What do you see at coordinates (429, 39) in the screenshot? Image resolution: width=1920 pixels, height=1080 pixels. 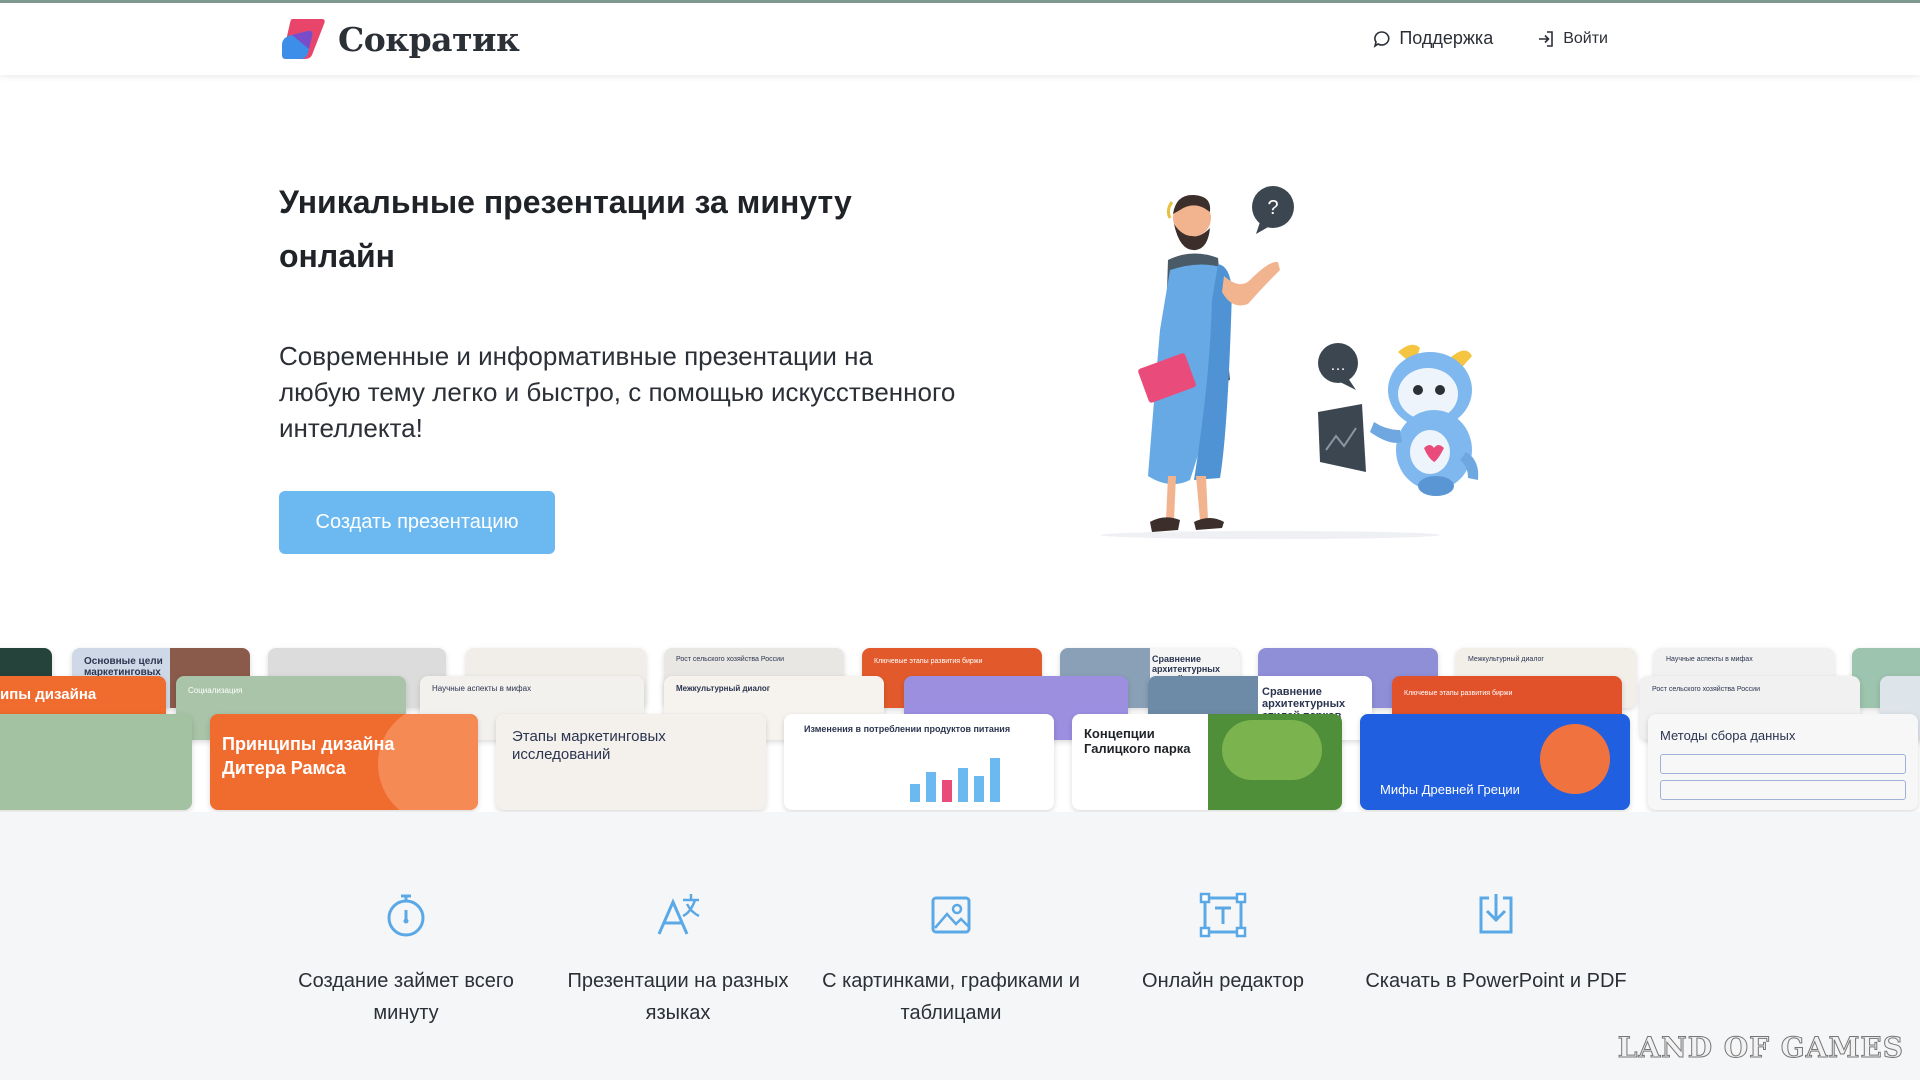 I see `brand-name: Сократик` at bounding box center [429, 39].